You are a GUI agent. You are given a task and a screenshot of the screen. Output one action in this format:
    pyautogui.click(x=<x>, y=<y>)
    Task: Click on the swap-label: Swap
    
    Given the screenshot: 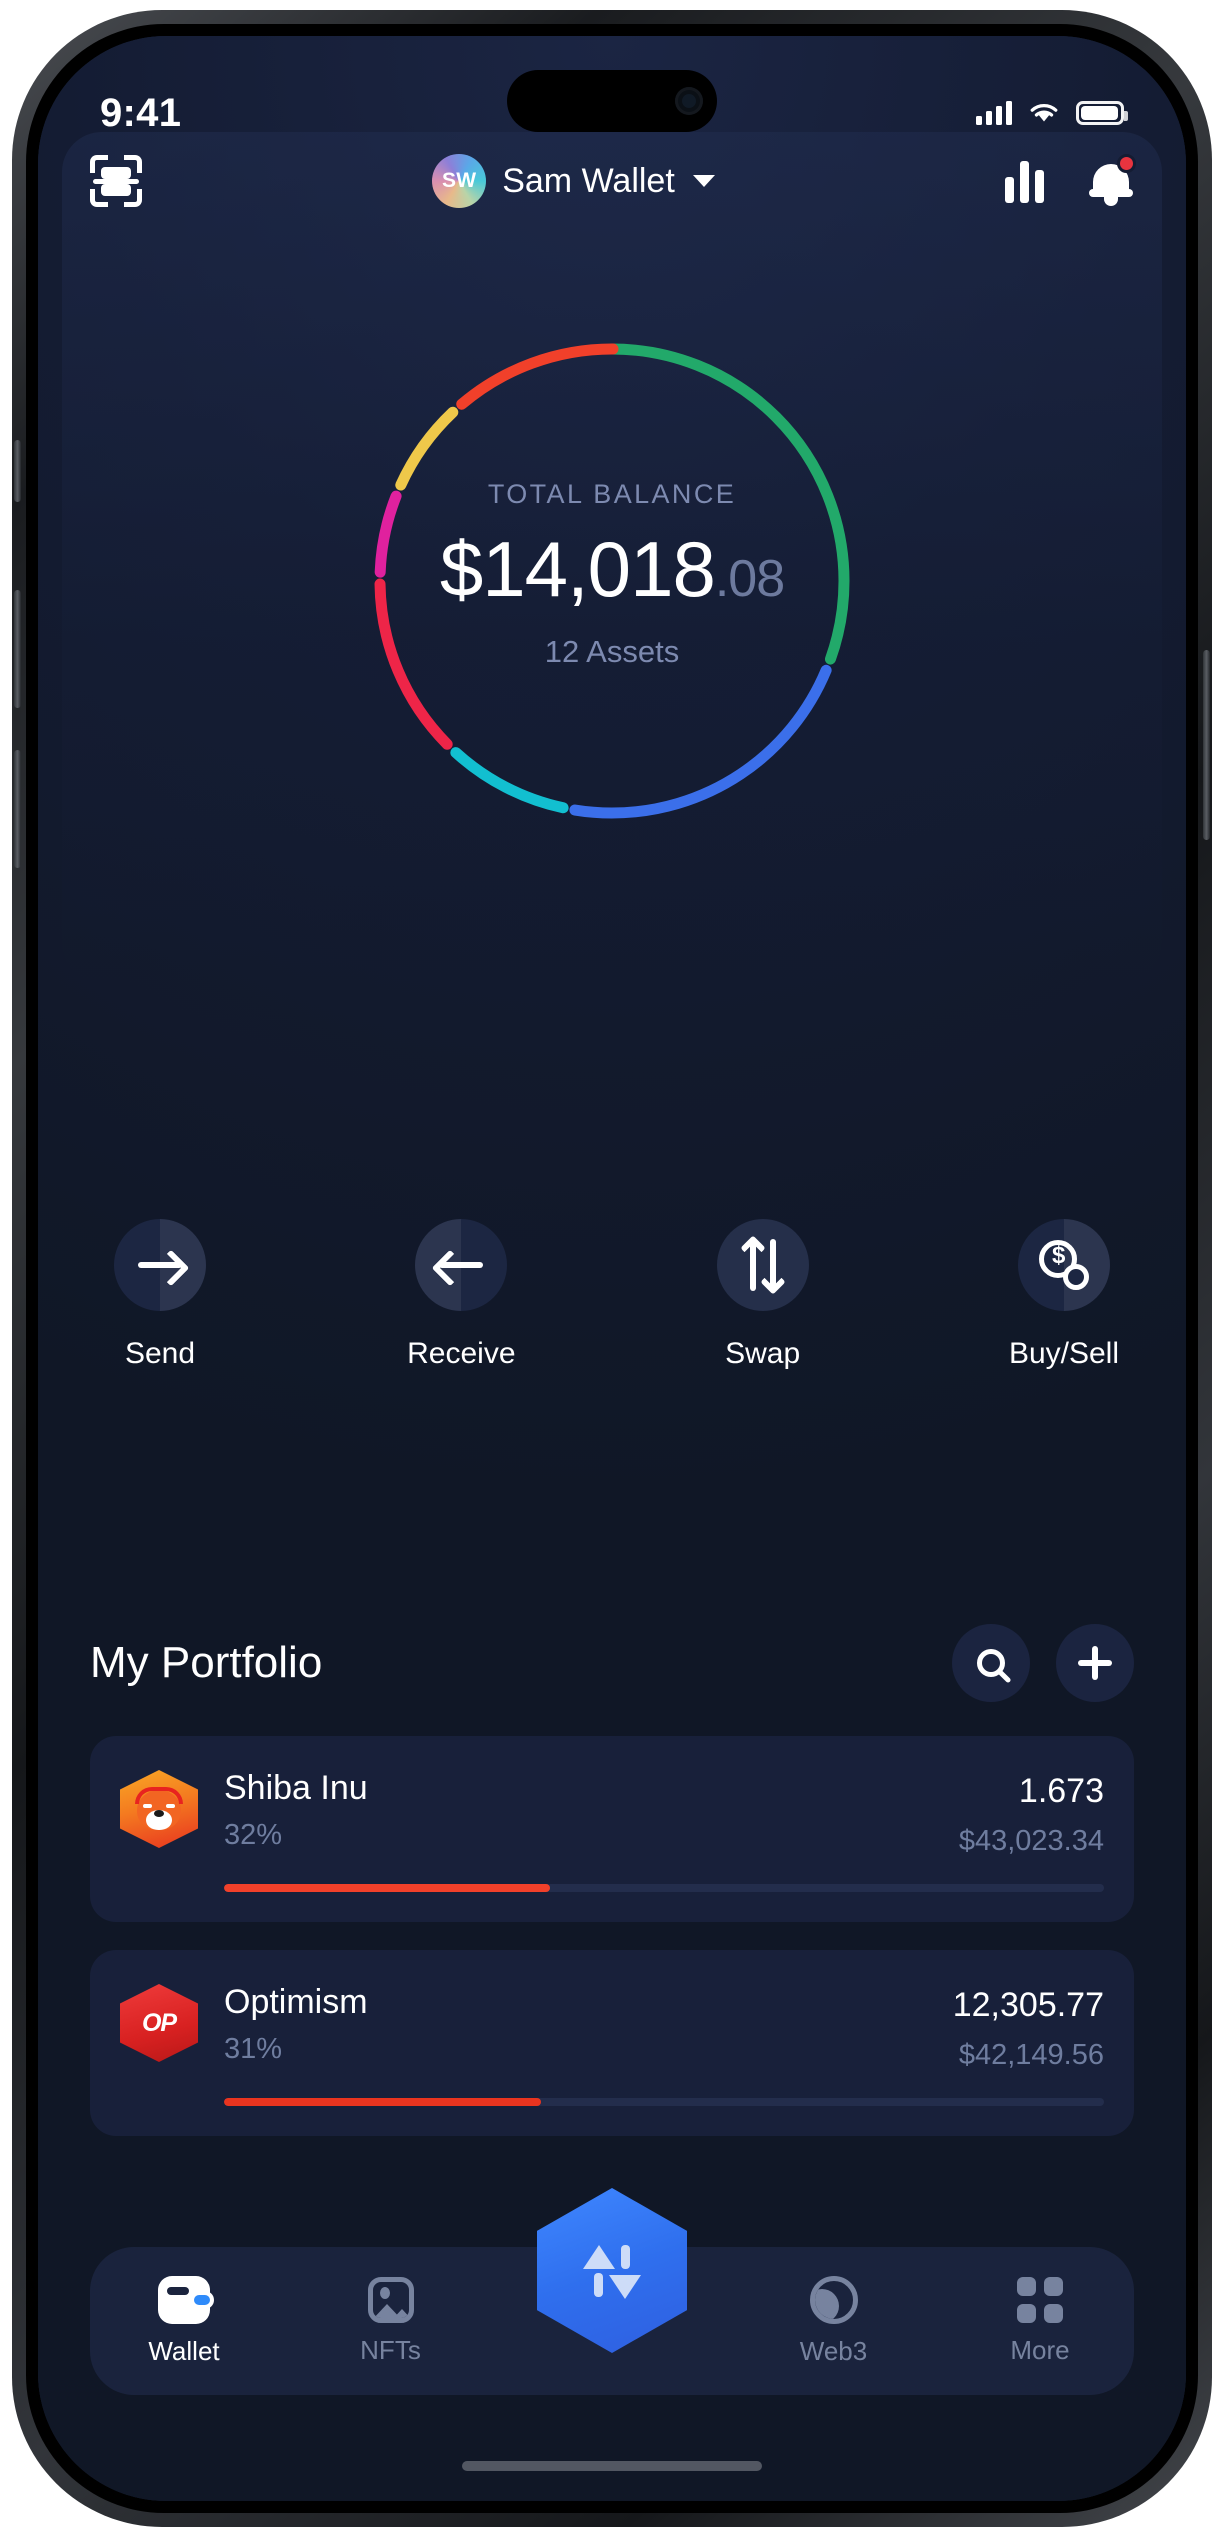 What is the action you would take?
    pyautogui.click(x=763, y=1353)
    